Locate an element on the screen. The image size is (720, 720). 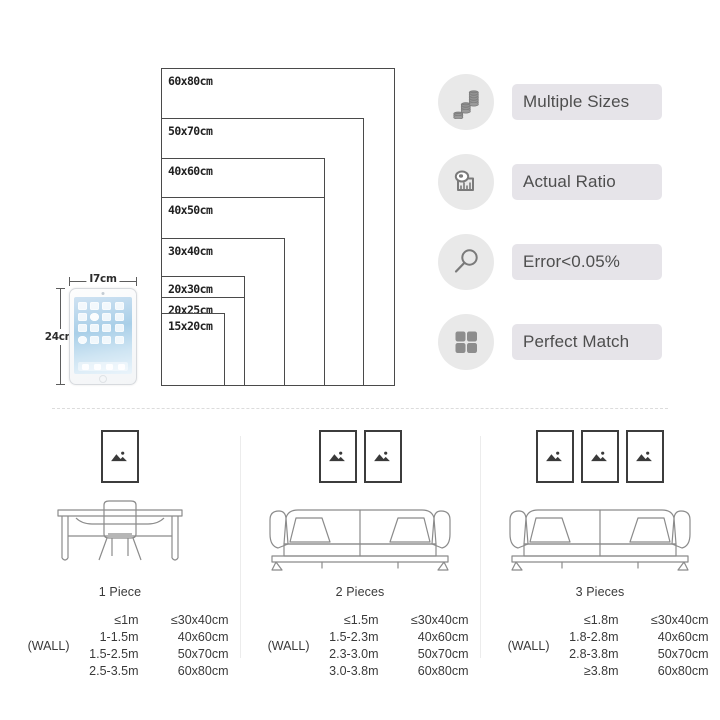
size-label: 40x50cm is located at coordinates (190, 210).